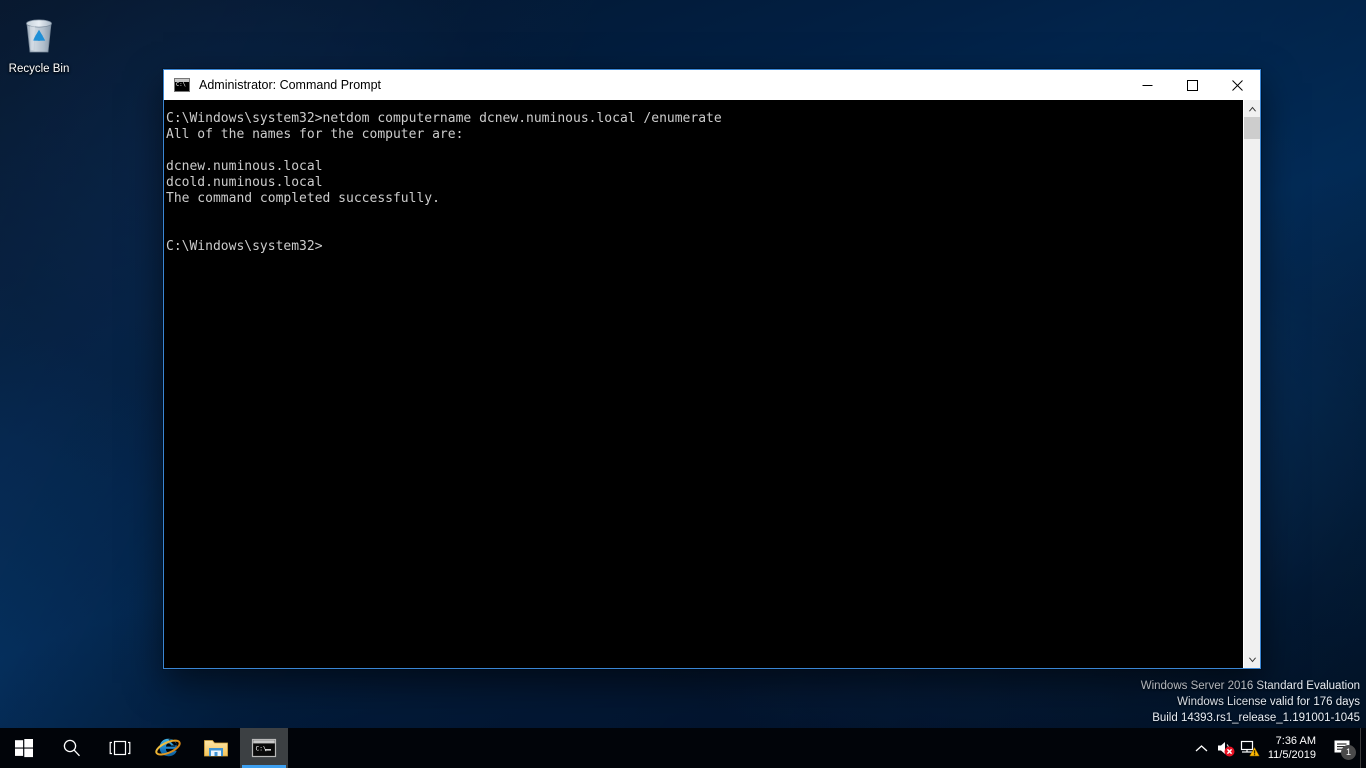  Describe the element at coordinates (1250, 686) in the screenshot. I see `watermark-line-edition: Windows Server 2016 Standard Evaluation` at that location.